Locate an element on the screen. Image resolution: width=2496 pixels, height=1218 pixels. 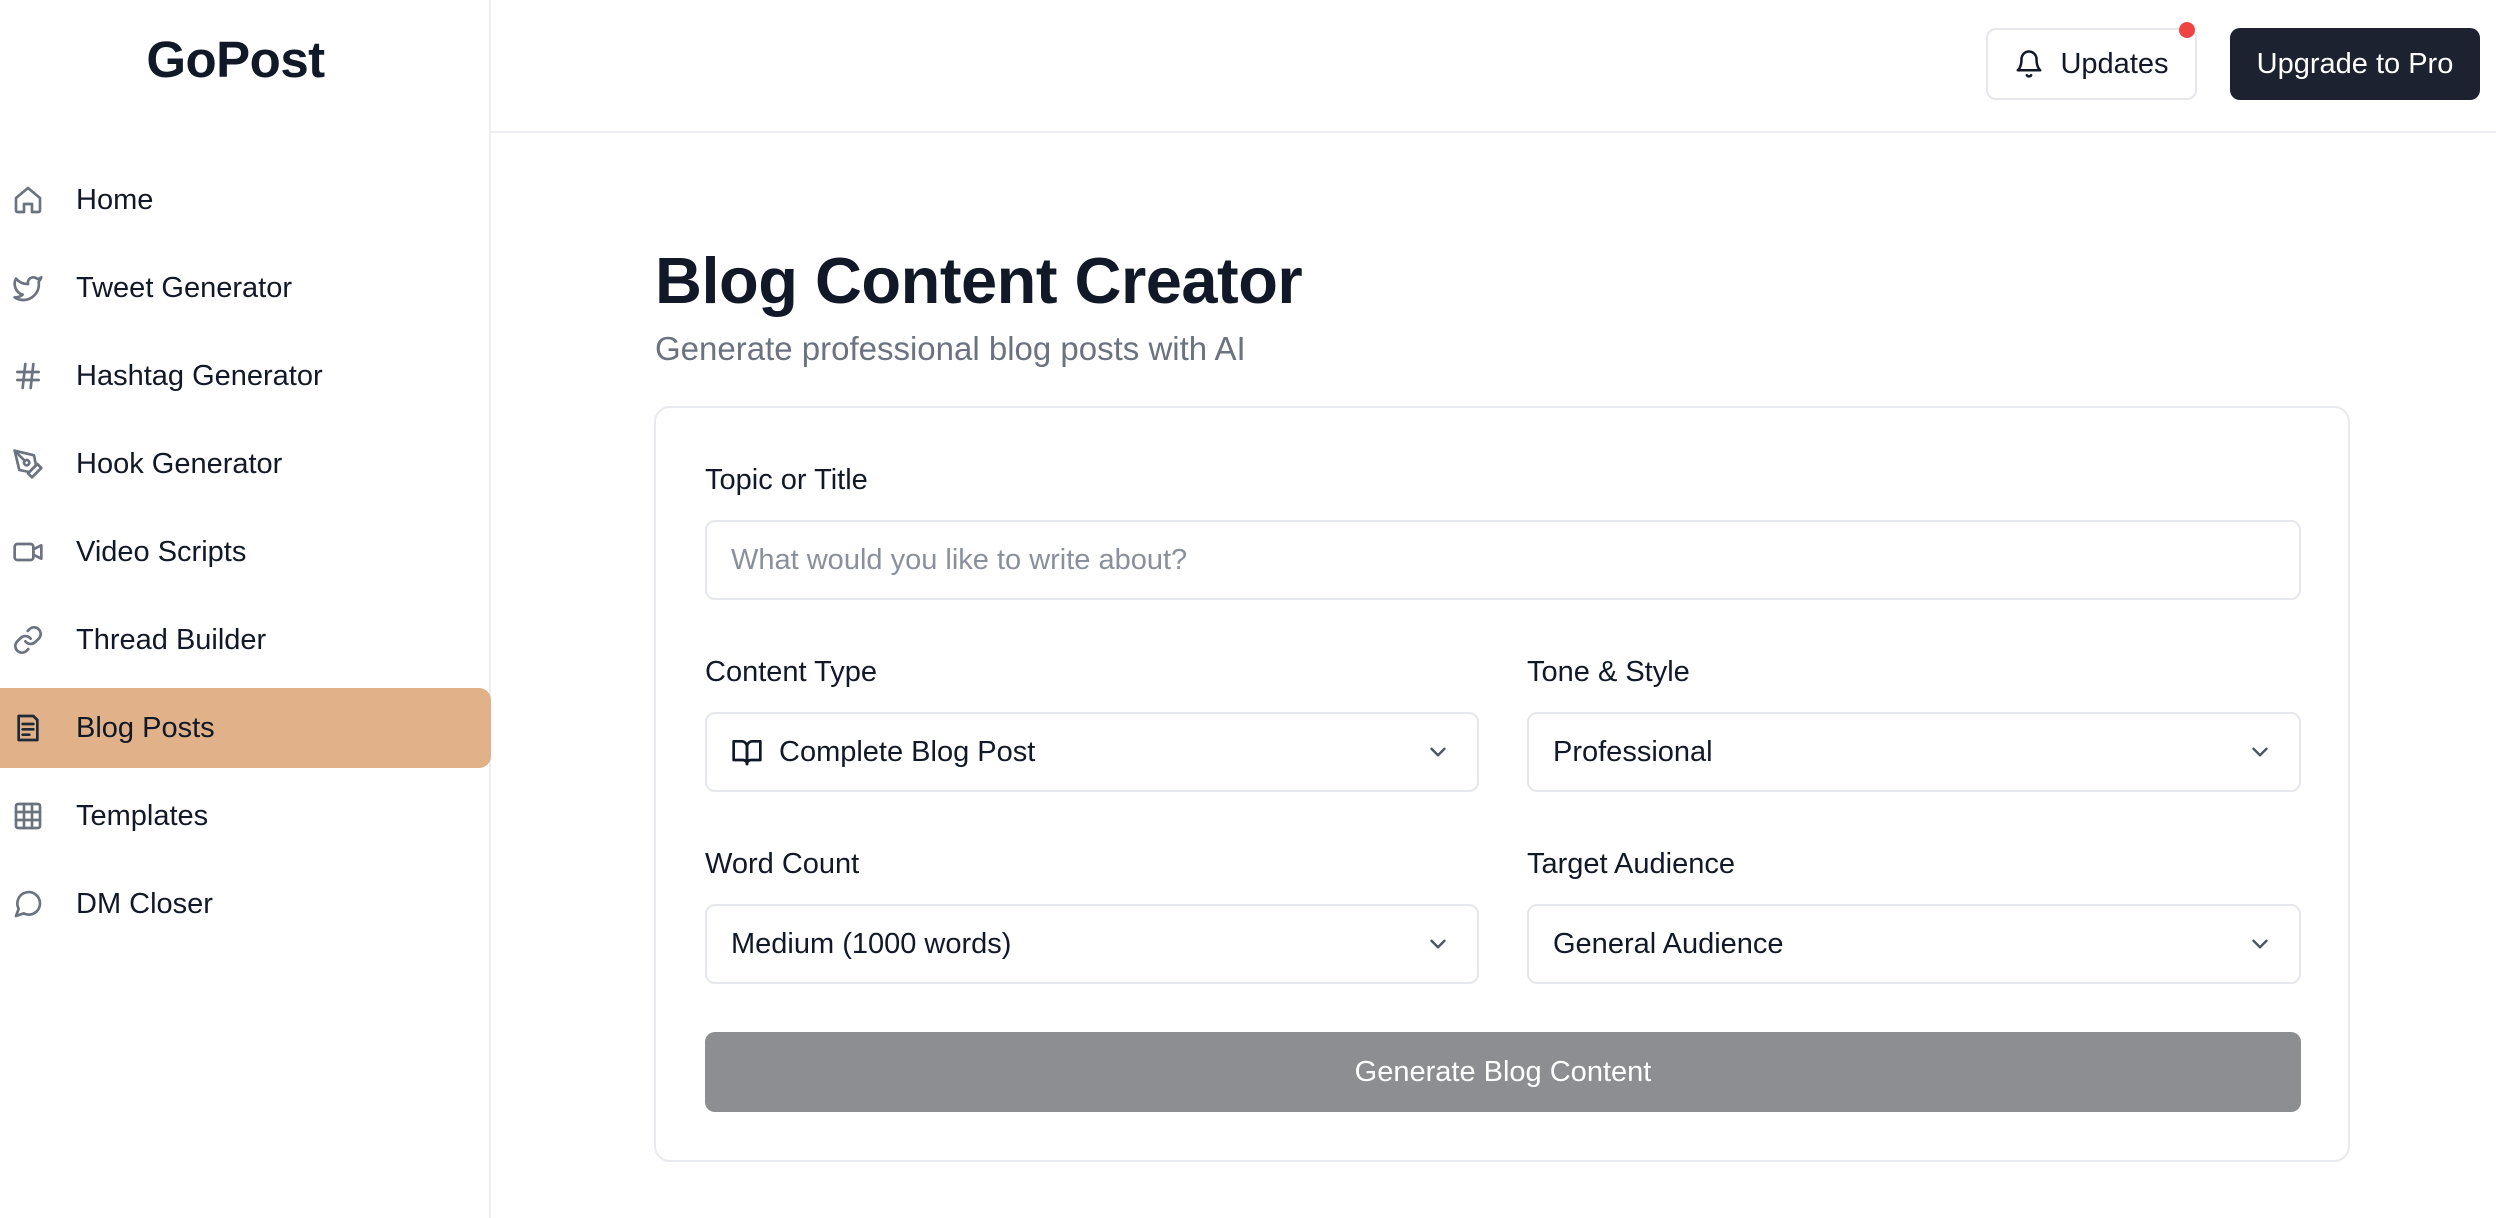
pen-tool-icon is located at coordinates (28, 464).